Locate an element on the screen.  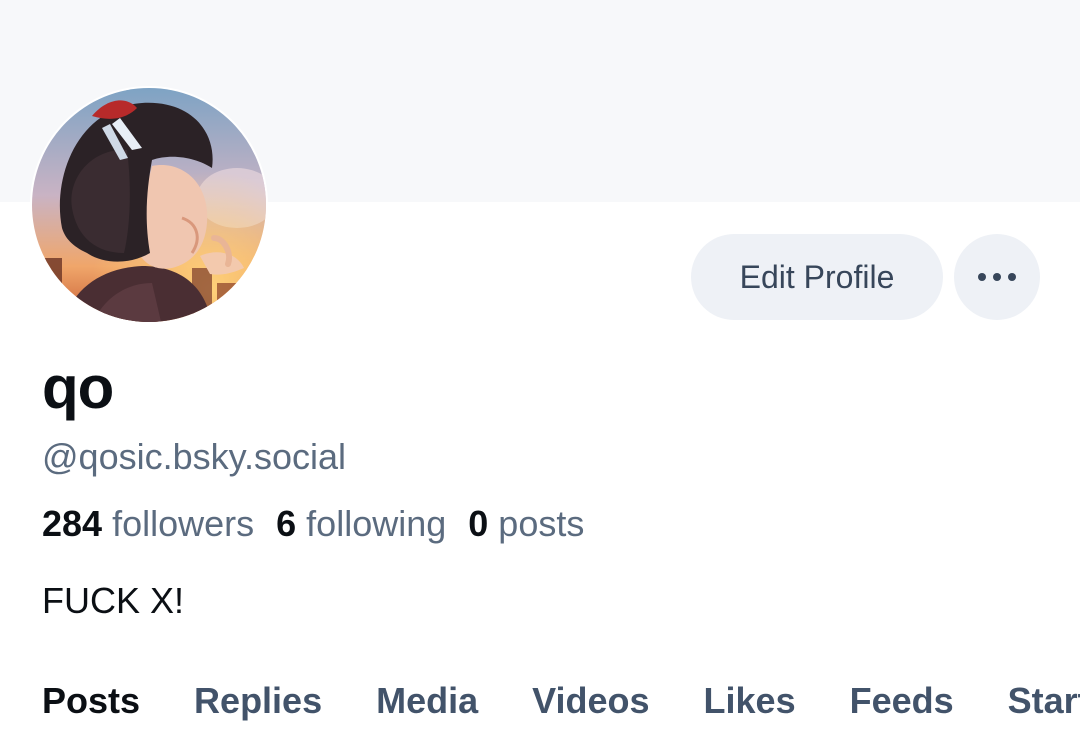
followers-stat: 284 followers is located at coordinates (148, 524).